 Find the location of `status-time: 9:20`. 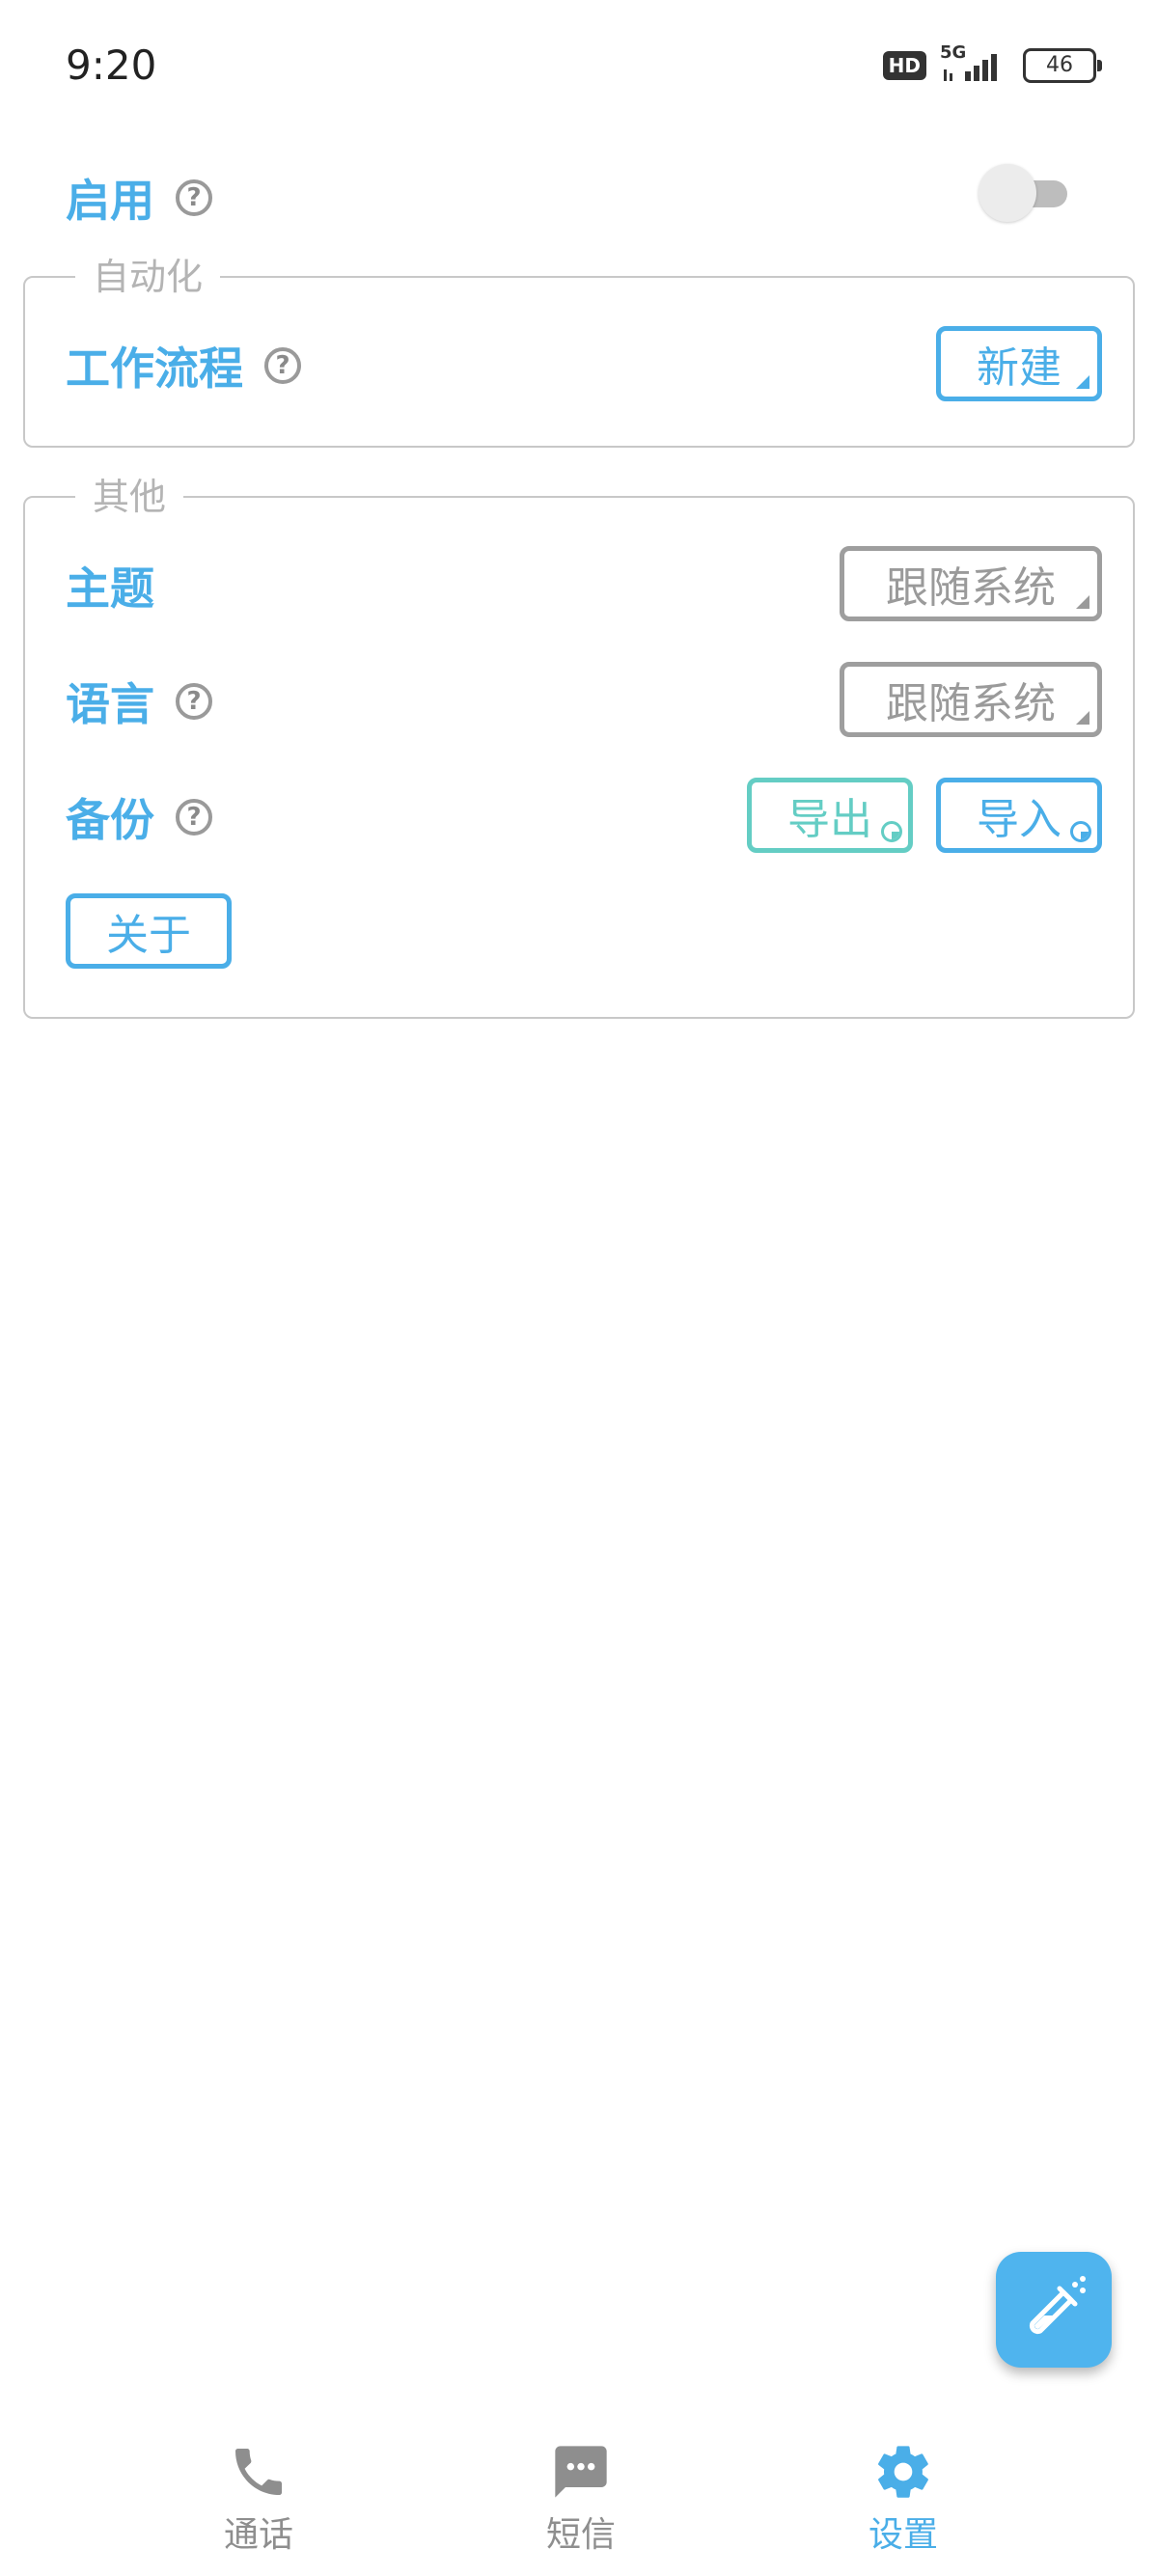

status-time: 9:20 is located at coordinates (111, 65).